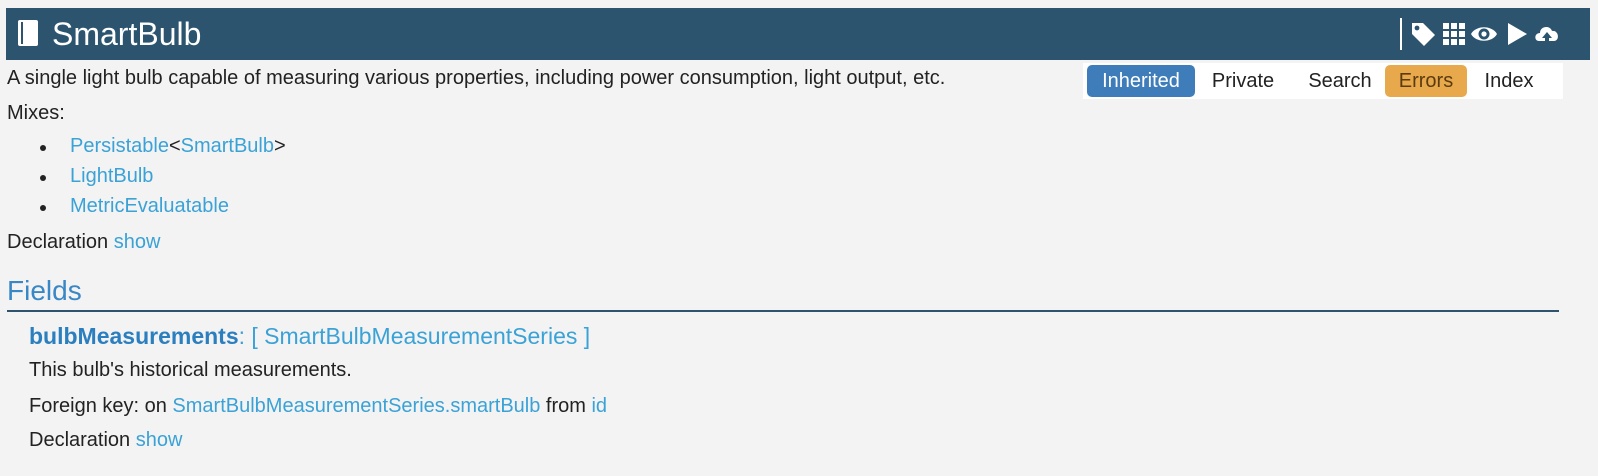 The width and height of the screenshot is (1598, 476). What do you see at coordinates (1423, 34) in the screenshot?
I see `tag-icon` at bounding box center [1423, 34].